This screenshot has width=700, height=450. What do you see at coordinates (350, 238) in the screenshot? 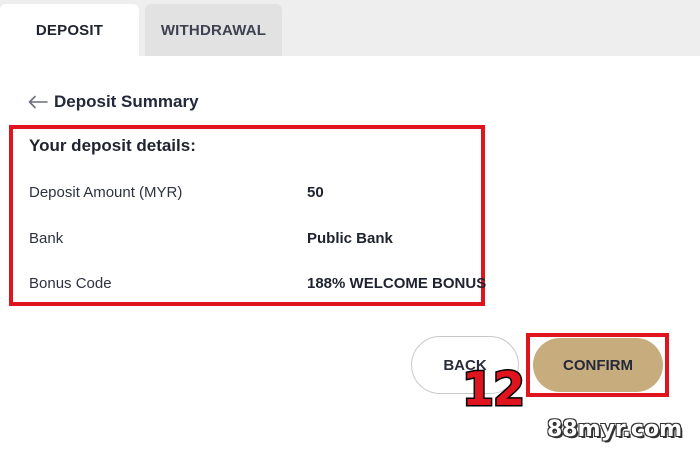
I see `bank-value: Public Bank` at bounding box center [350, 238].